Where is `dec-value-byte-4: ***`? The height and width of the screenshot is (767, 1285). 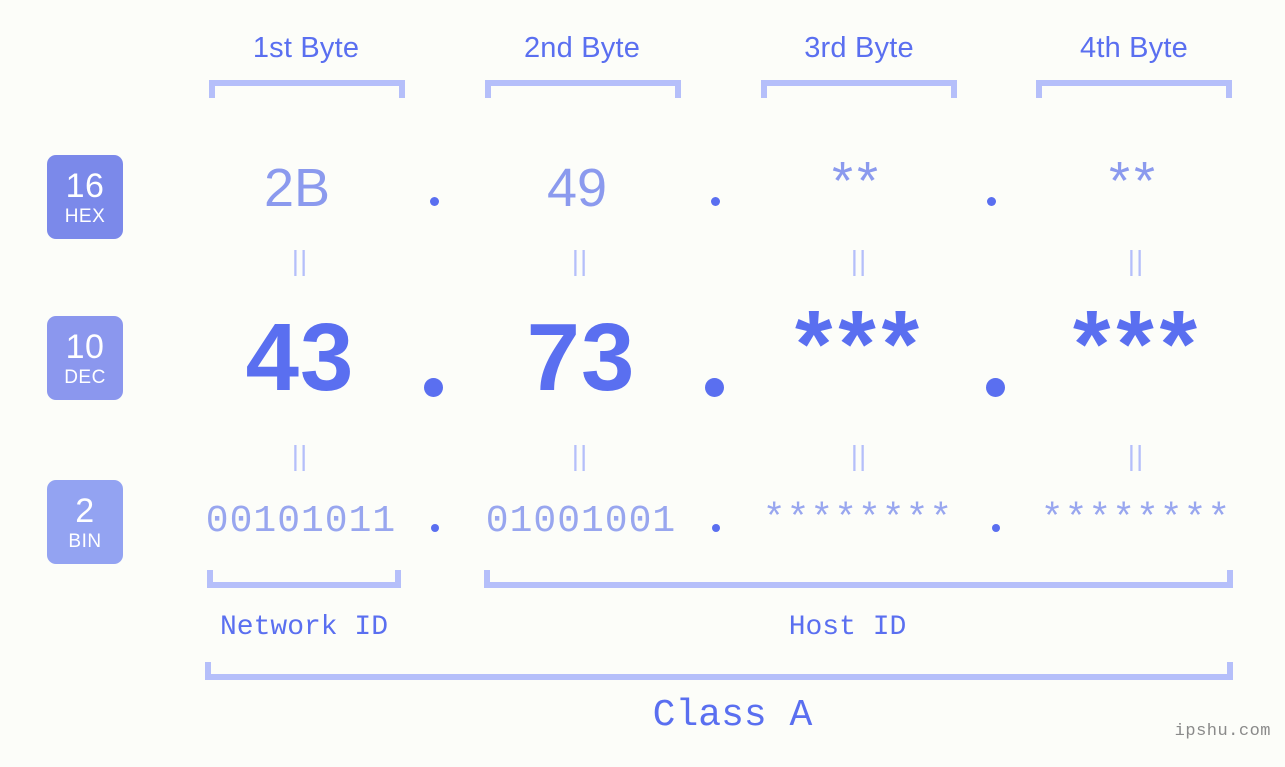 dec-value-byte-4: *** is located at coordinates (1138, 344).